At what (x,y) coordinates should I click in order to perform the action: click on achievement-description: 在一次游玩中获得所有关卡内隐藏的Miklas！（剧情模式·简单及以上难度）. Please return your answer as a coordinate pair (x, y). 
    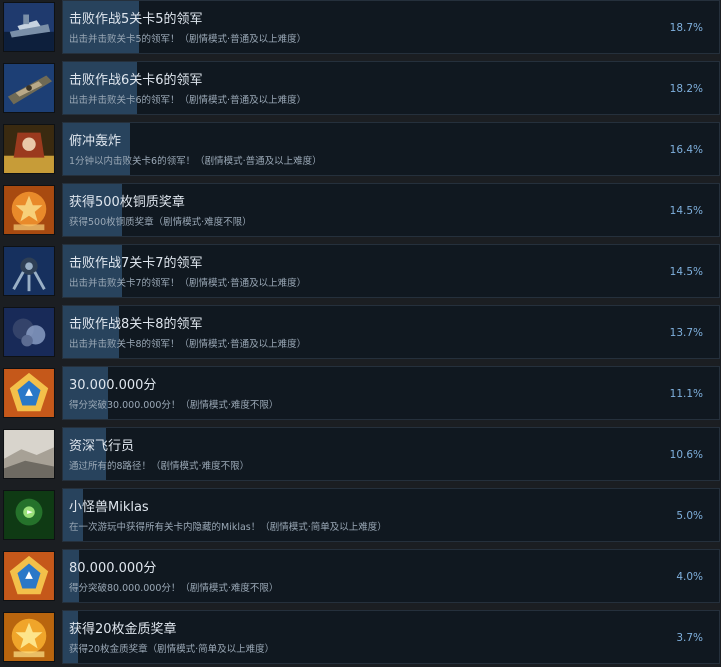
    Looking at the image, I should click on (228, 527).